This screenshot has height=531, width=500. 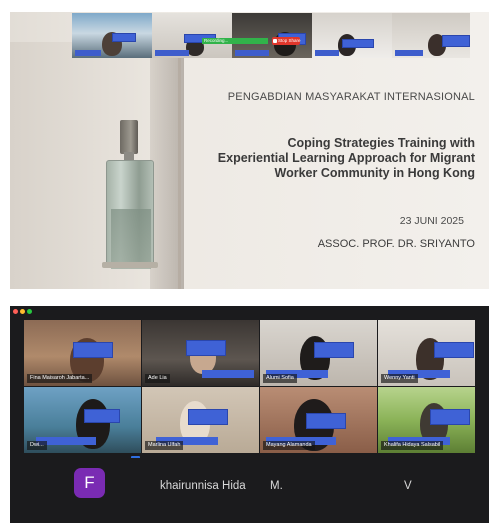 I want to click on participant-name: Mayang Alamanda, so click(x=289, y=445).